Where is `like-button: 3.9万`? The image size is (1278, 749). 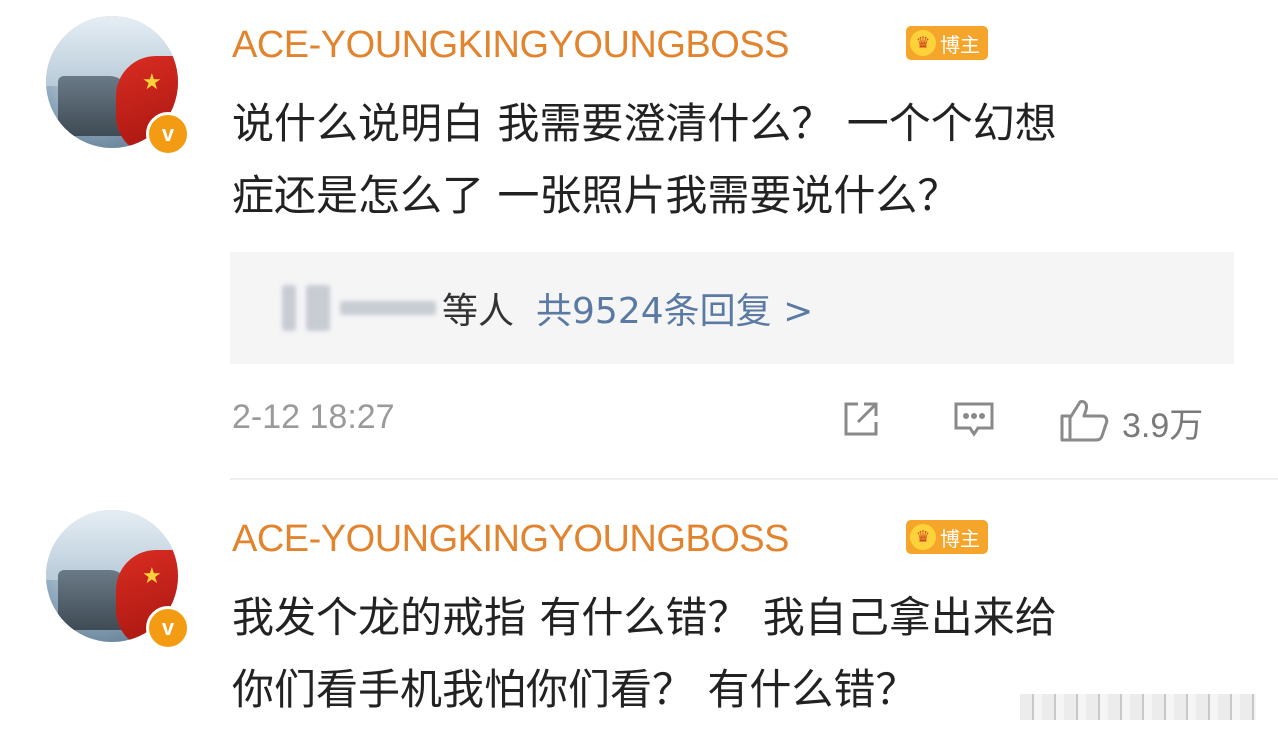 like-button: 3.9万 is located at coordinates (1130, 422).